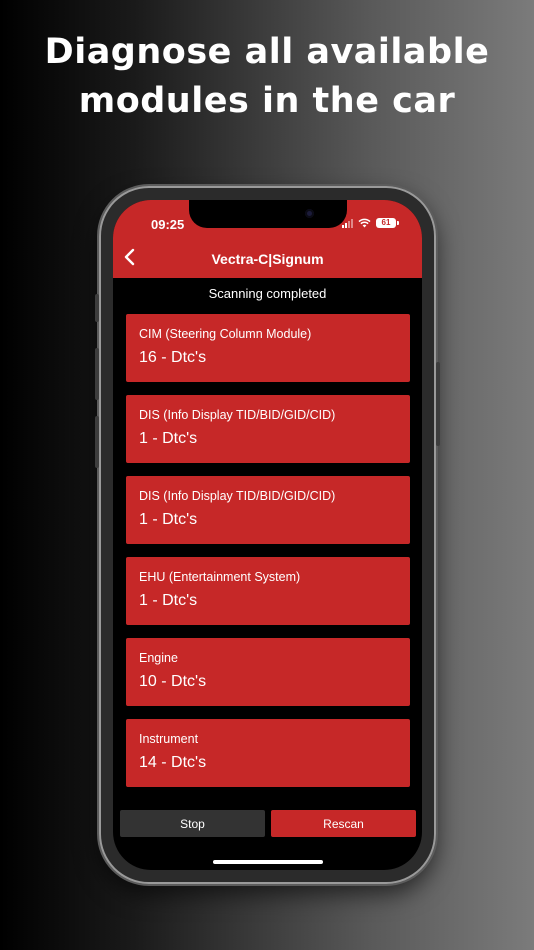 The width and height of the screenshot is (534, 950). I want to click on home-indicator, so click(268, 862).